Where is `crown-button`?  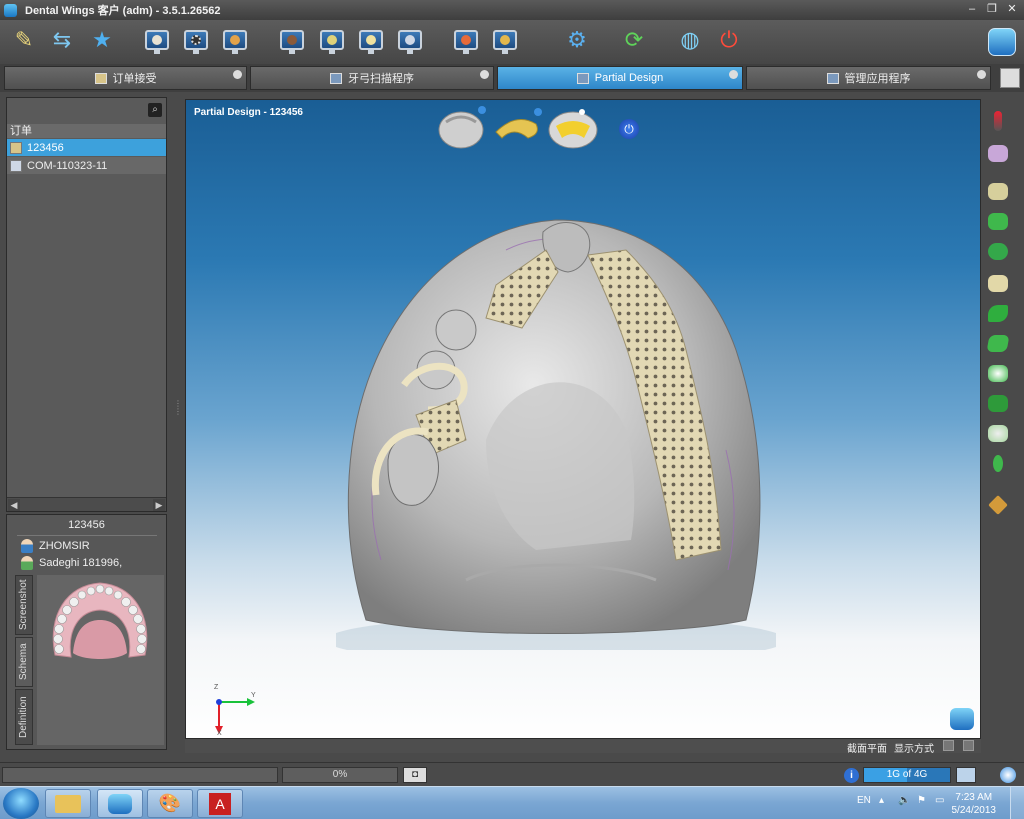 crown-button is located at coordinates (235, 40).